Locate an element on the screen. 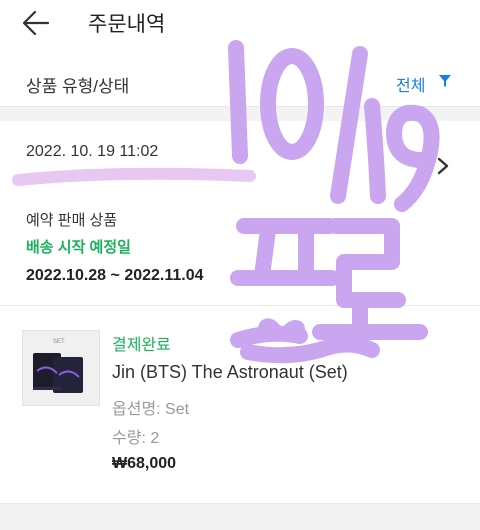  filter-bar: 상품 유형/상태 전체 is located at coordinates (240, 82).